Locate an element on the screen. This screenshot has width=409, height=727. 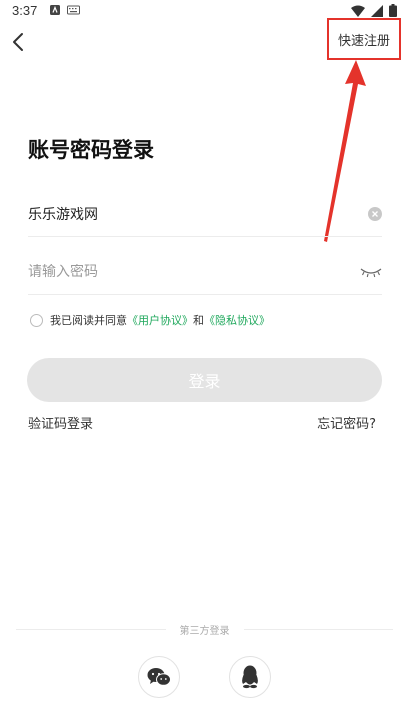
status-indicators is located at coordinates (374, 10).